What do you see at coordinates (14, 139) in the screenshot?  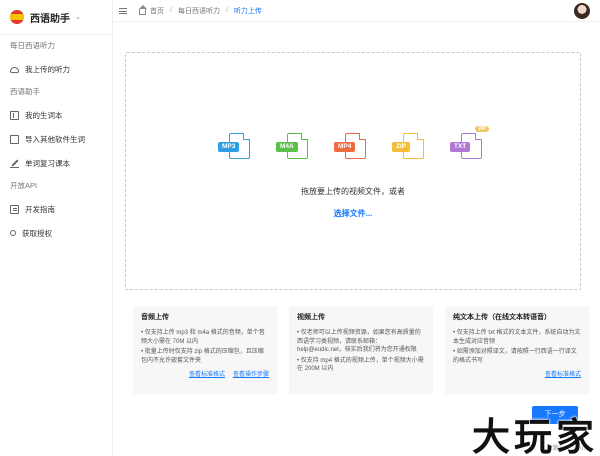 I see `import-icon` at bounding box center [14, 139].